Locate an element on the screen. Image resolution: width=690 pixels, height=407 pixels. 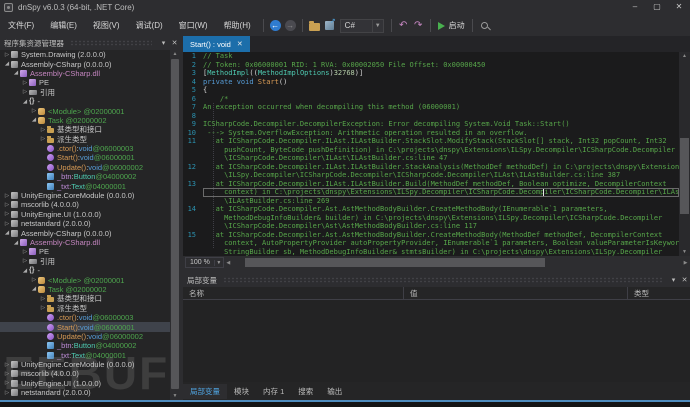
editor-horizontal-scrollbar is located at coordinates (457, 262).